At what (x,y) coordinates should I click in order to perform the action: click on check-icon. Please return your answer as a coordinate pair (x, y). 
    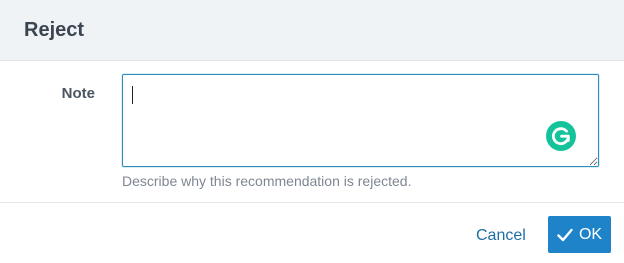
    Looking at the image, I should click on (565, 235).